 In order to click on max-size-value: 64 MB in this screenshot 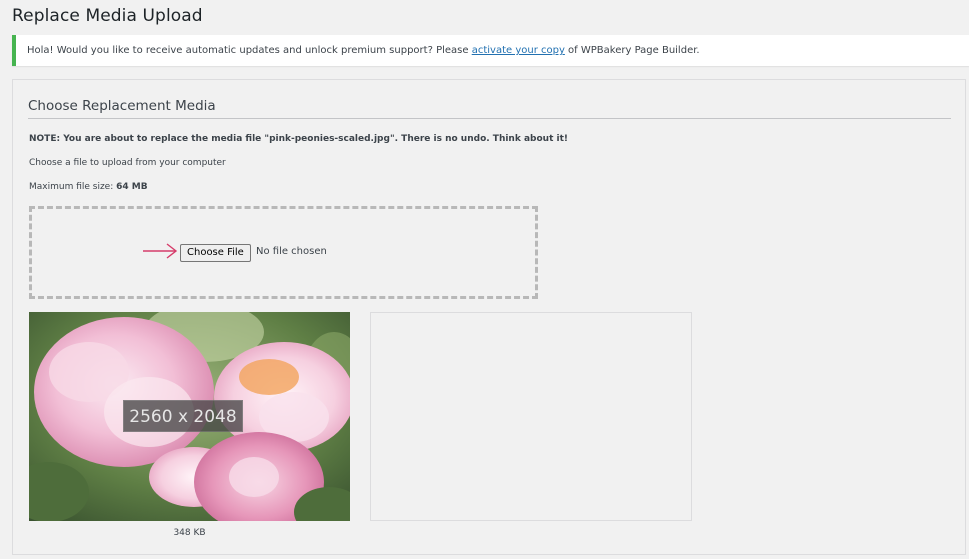, I will do `click(132, 187)`.